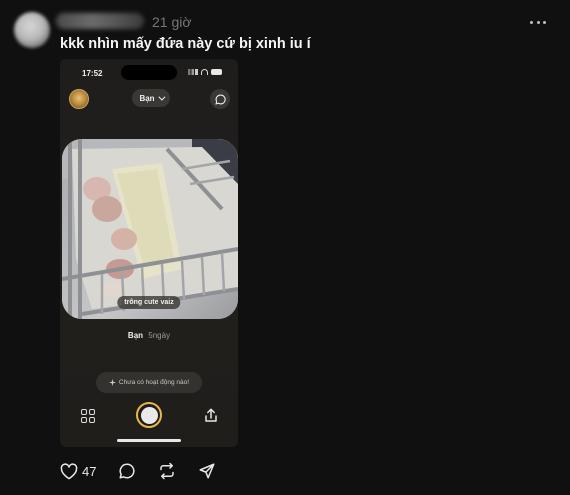 Image resolution: width=570 pixels, height=495 pixels. What do you see at coordinates (159, 335) in the screenshot?
I see `sent-ago: 5ngày` at bounding box center [159, 335].